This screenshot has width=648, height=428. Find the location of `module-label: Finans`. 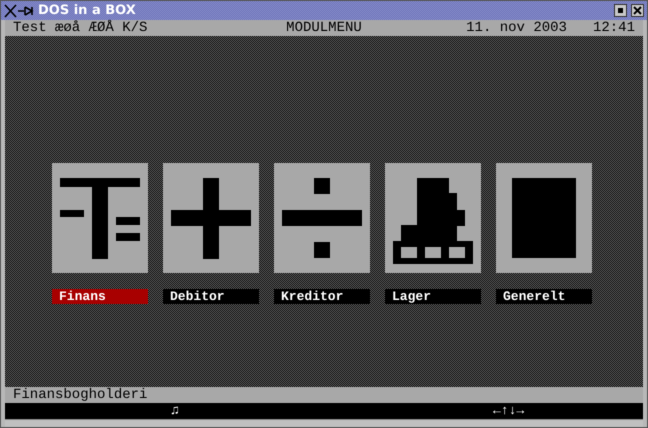

module-label: Finans is located at coordinates (100, 296).